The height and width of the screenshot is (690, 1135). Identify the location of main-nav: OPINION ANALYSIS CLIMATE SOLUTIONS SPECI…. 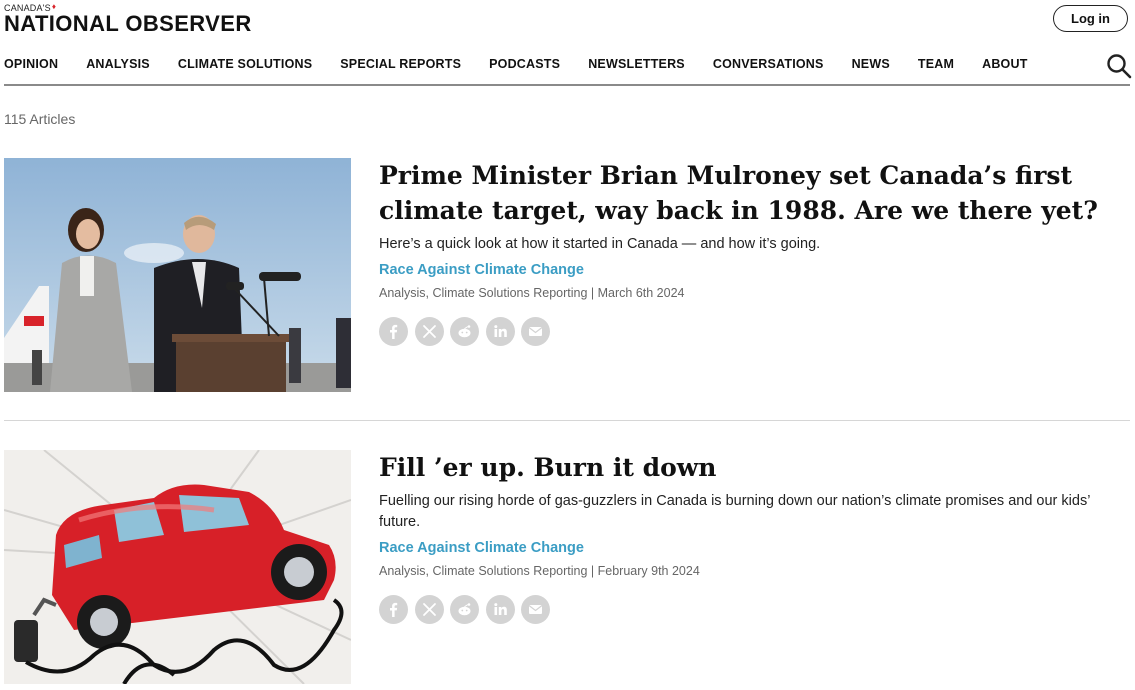
(530, 65).